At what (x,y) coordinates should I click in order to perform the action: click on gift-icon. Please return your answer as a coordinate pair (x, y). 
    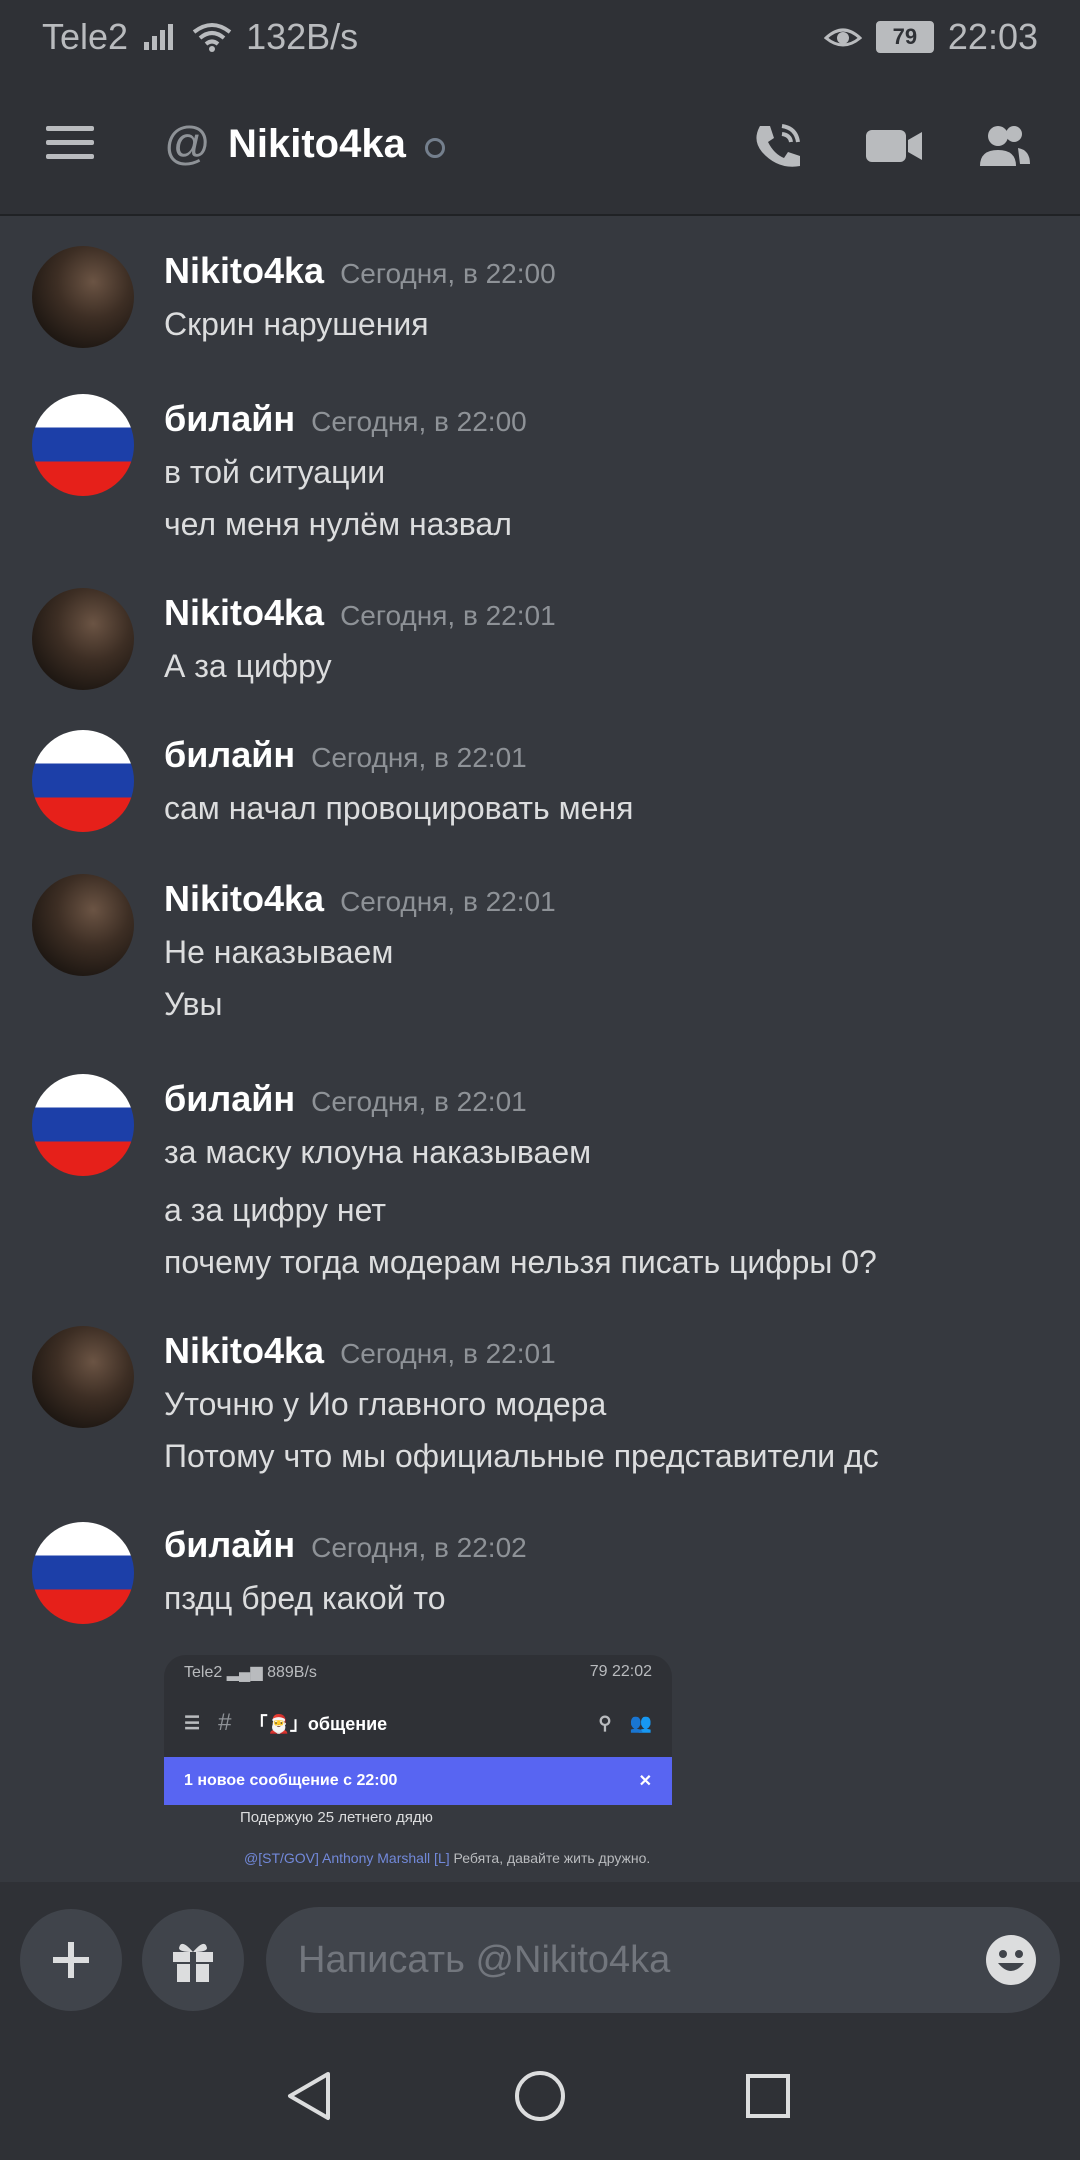
    Looking at the image, I should click on (193, 1962).